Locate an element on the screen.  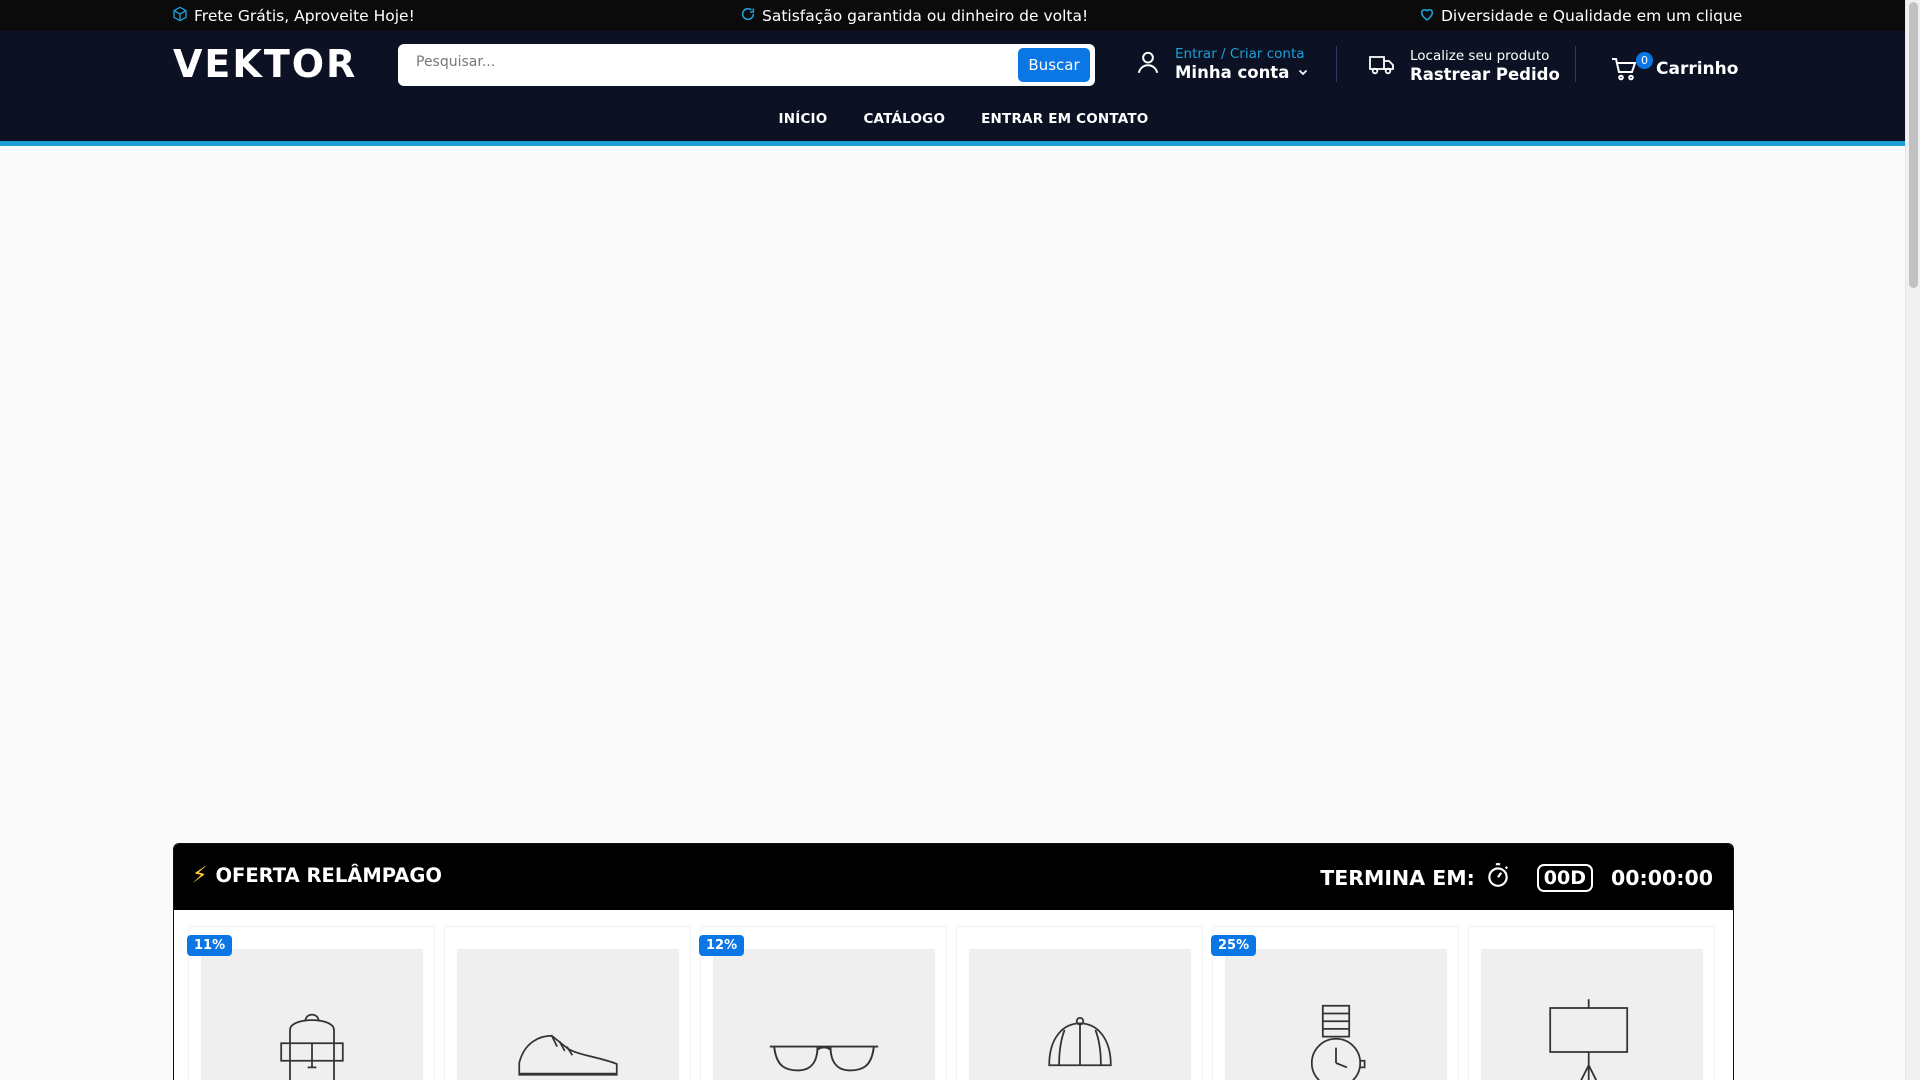
cart-icon: 0 is located at coordinates (1631, 67).